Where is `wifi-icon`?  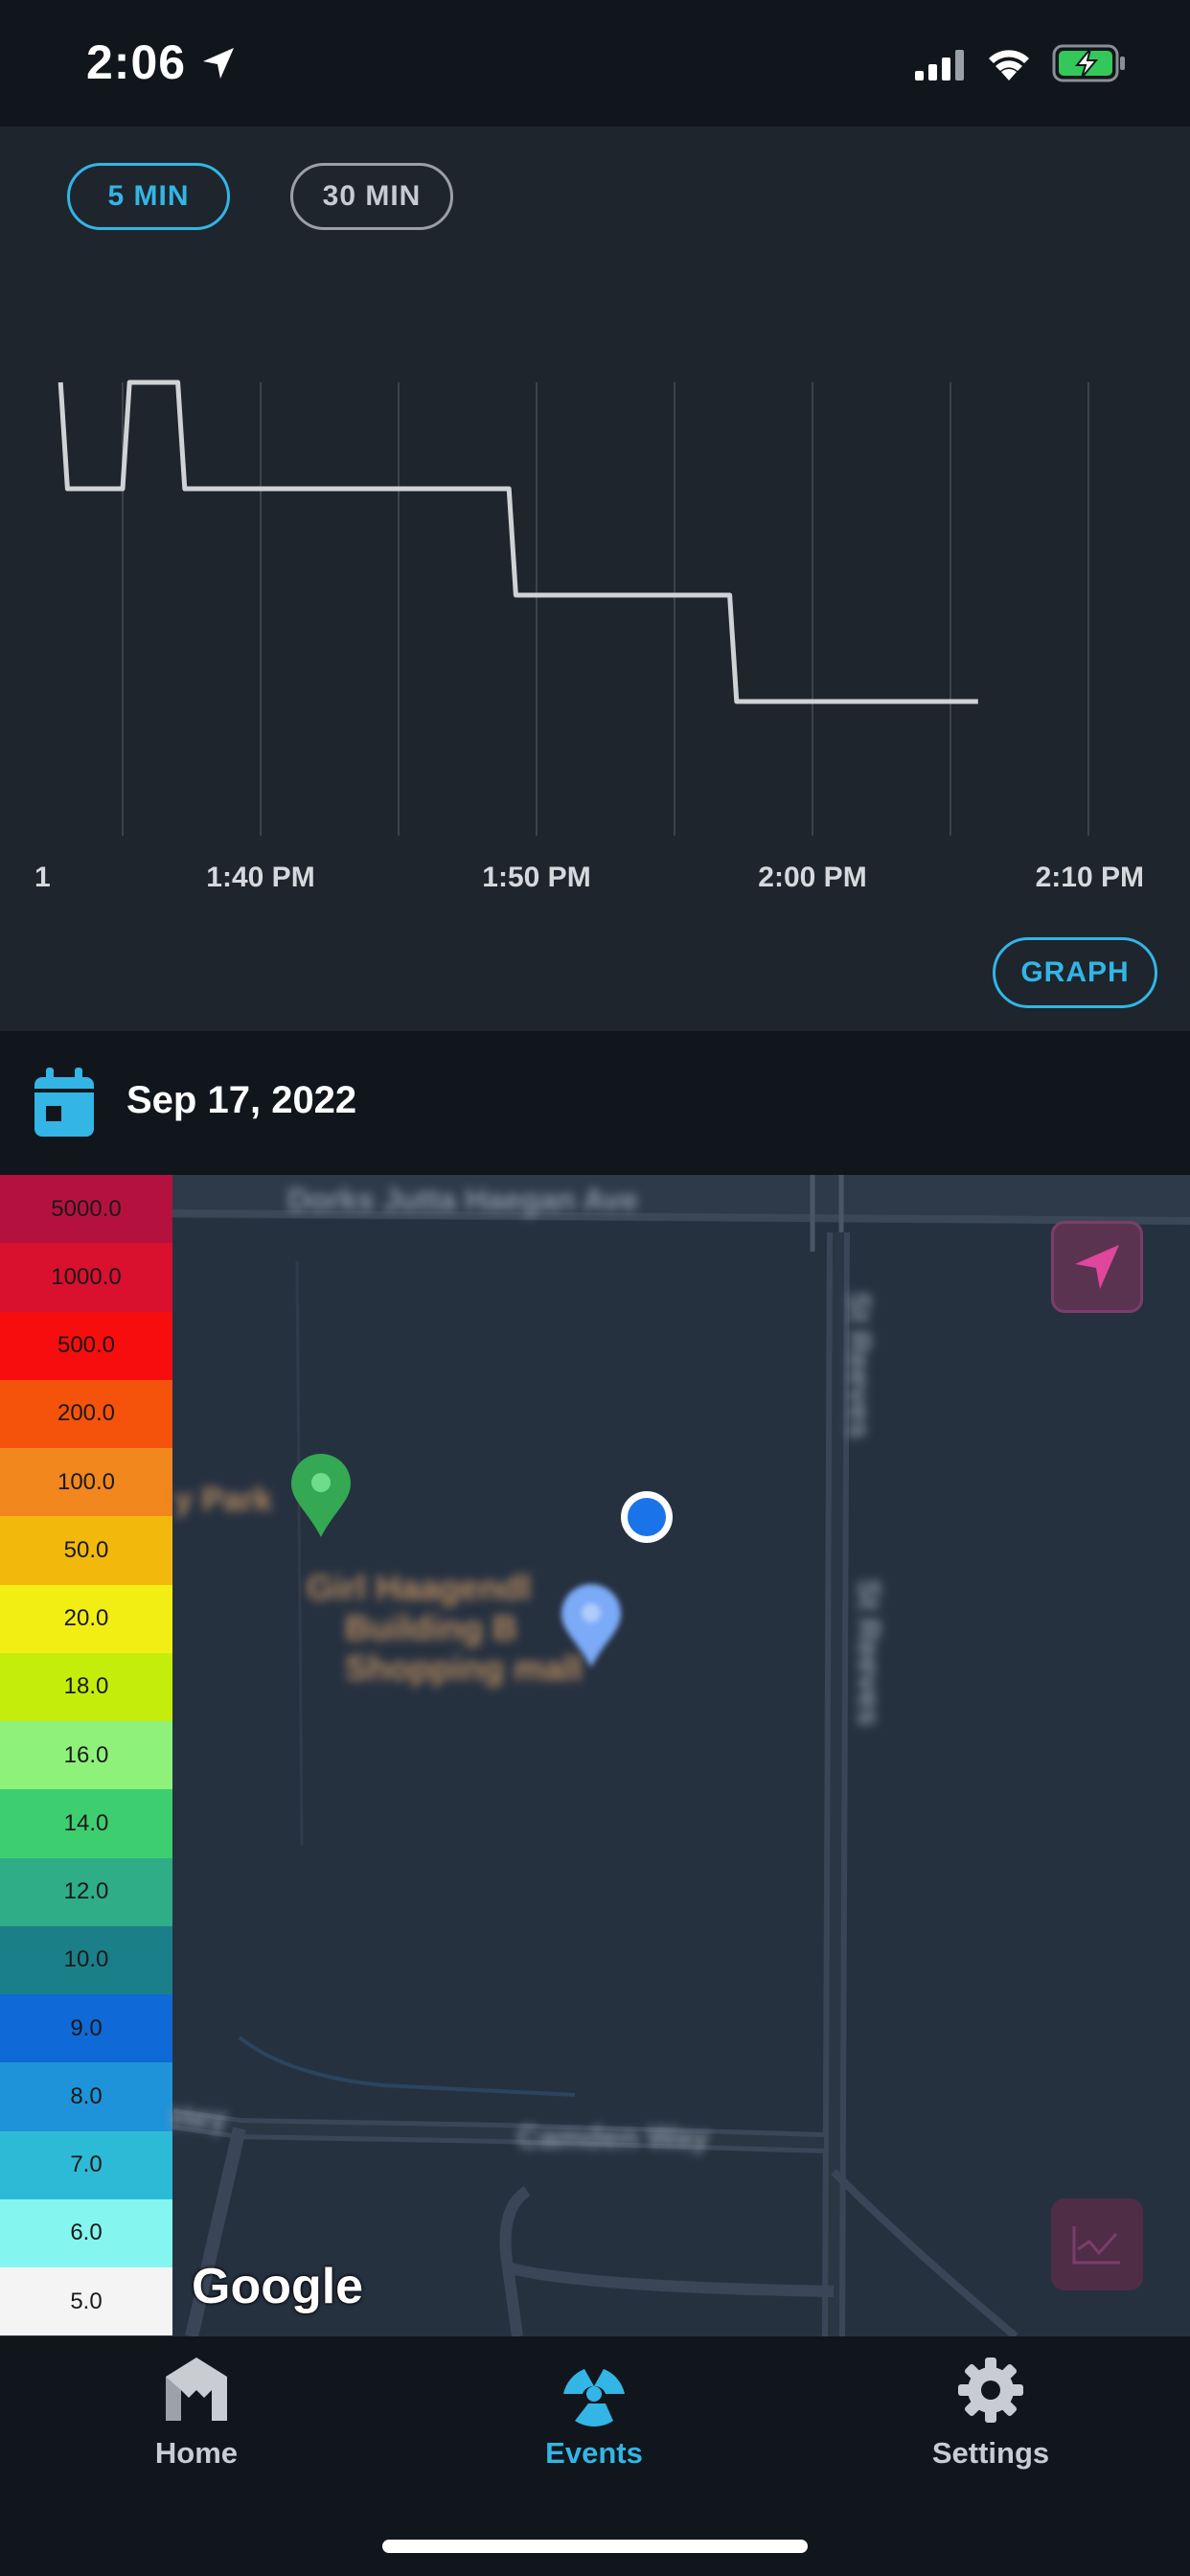
wifi-icon is located at coordinates (1009, 65).